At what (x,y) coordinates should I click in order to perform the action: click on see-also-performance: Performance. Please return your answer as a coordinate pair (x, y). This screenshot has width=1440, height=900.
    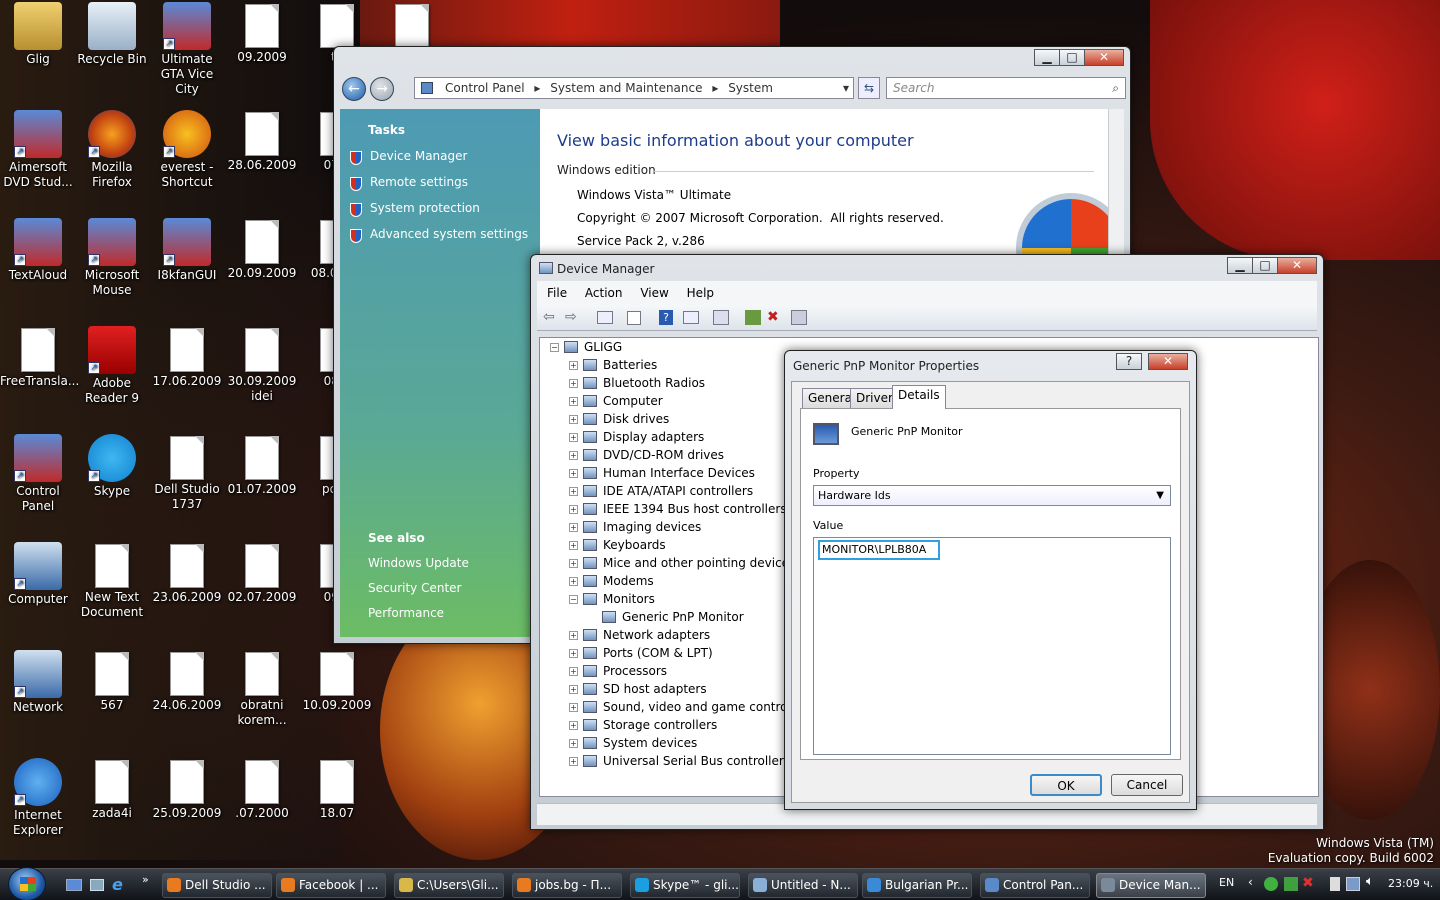
    Looking at the image, I should click on (406, 613).